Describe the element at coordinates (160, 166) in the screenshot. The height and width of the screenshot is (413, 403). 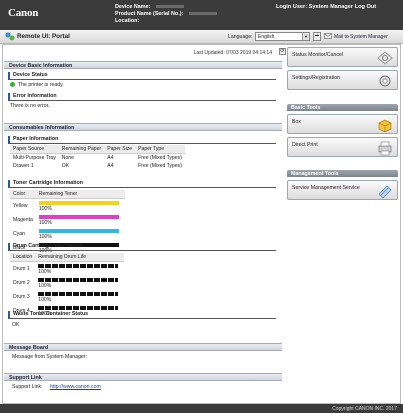
I see `table-cell: Free (Mixed Types)` at that location.